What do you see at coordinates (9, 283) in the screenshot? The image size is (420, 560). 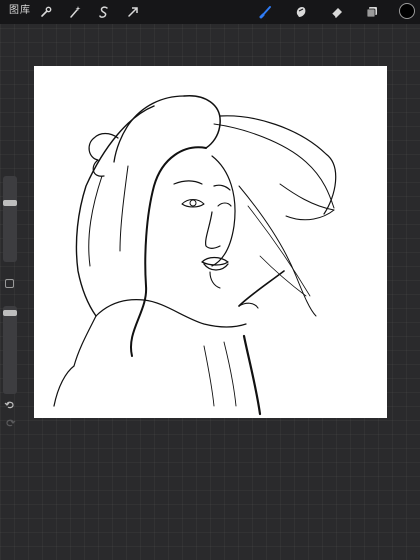 I see `modify-square-icon` at bounding box center [9, 283].